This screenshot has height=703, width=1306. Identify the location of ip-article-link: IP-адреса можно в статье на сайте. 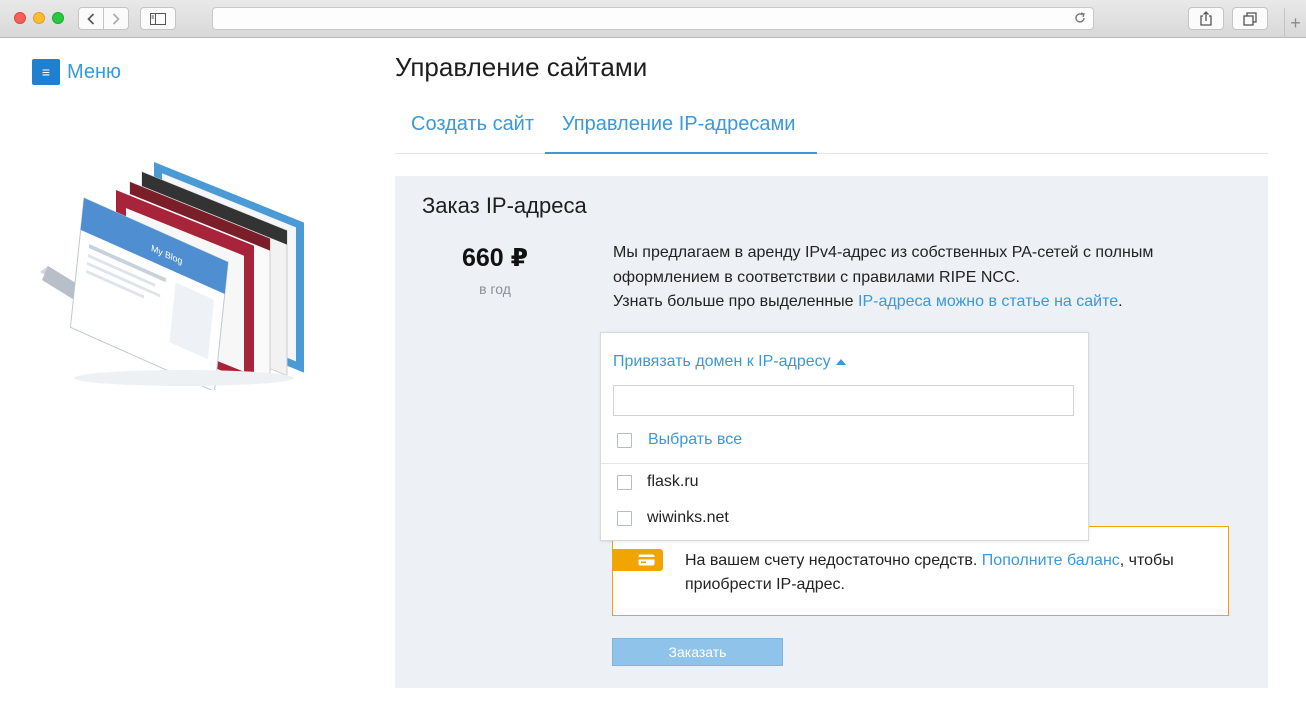
(988, 301).